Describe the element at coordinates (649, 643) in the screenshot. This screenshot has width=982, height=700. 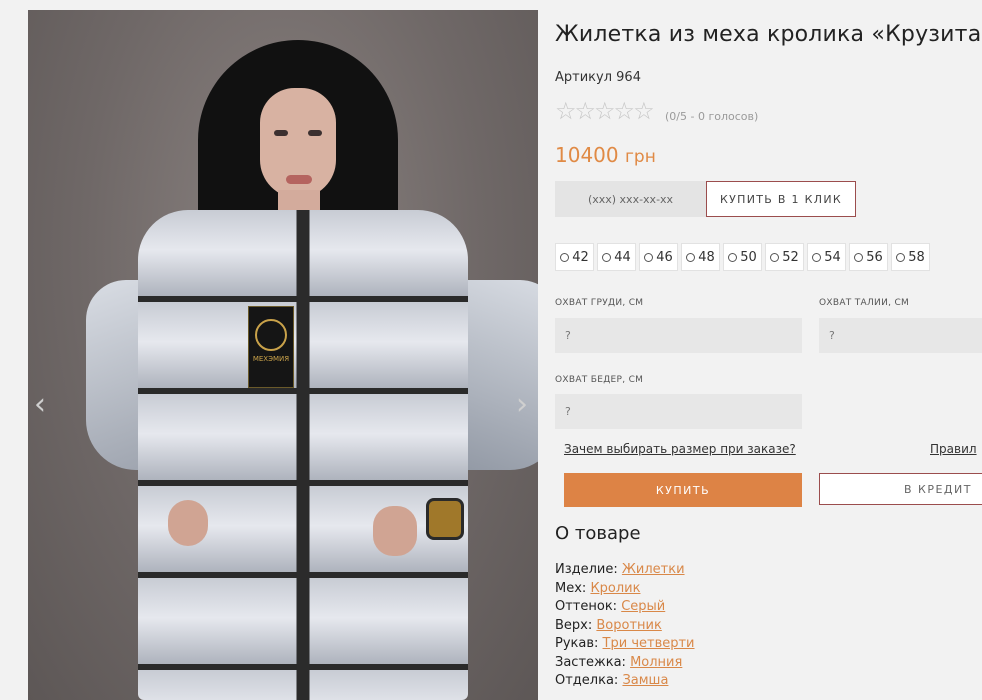
I see `attribute-value-link: Три четверти` at that location.